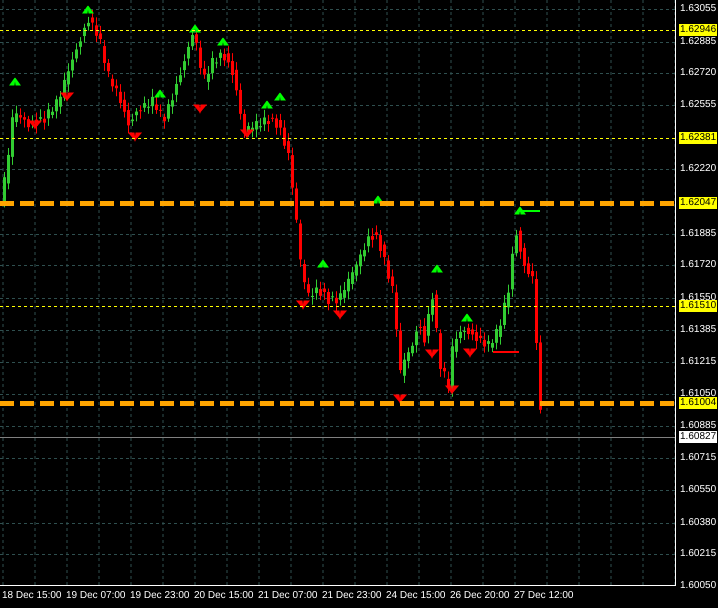 This screenshot has width=718, height=608. What do you see at coordinates (698, 234) in the screenshot?
I see `price-axis-label: 1.61885` at bounding box center [698, 234].